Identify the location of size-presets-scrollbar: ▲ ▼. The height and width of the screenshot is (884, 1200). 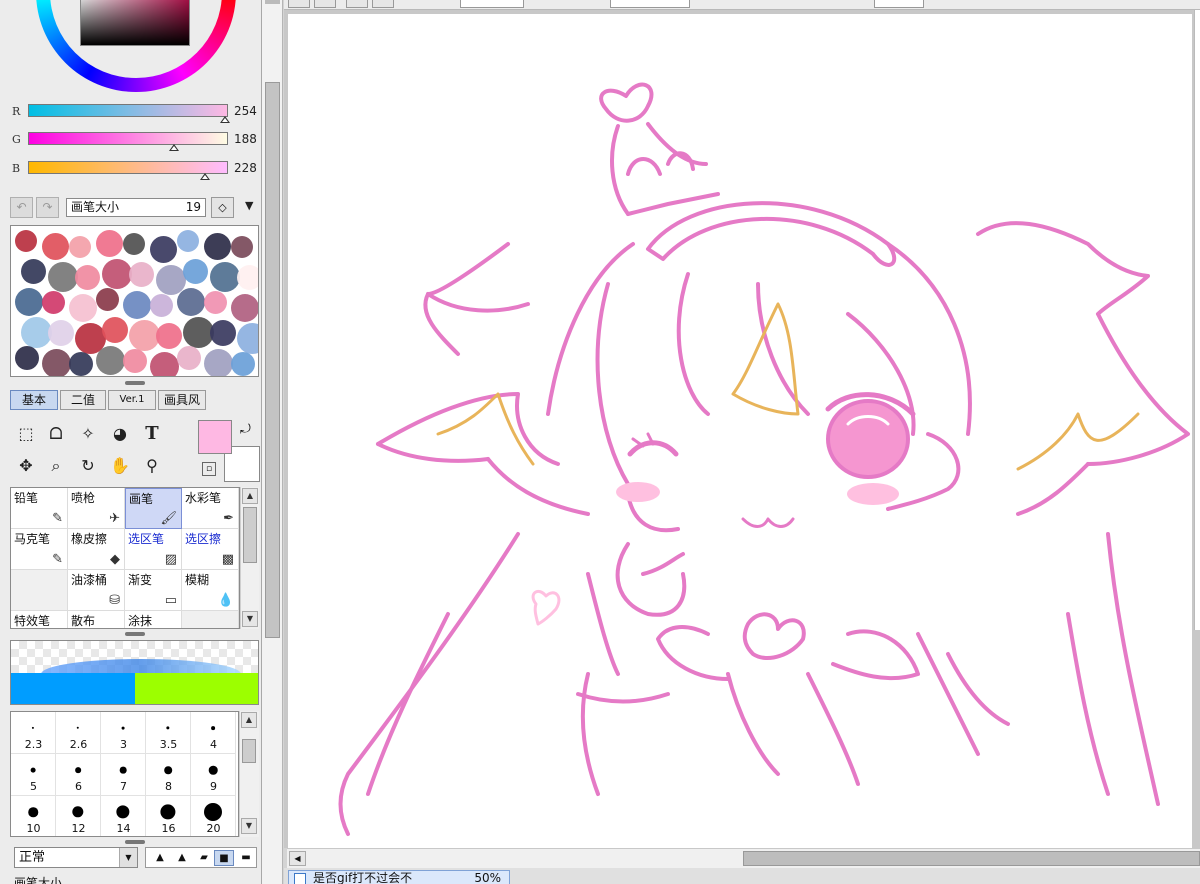
(249, 774).